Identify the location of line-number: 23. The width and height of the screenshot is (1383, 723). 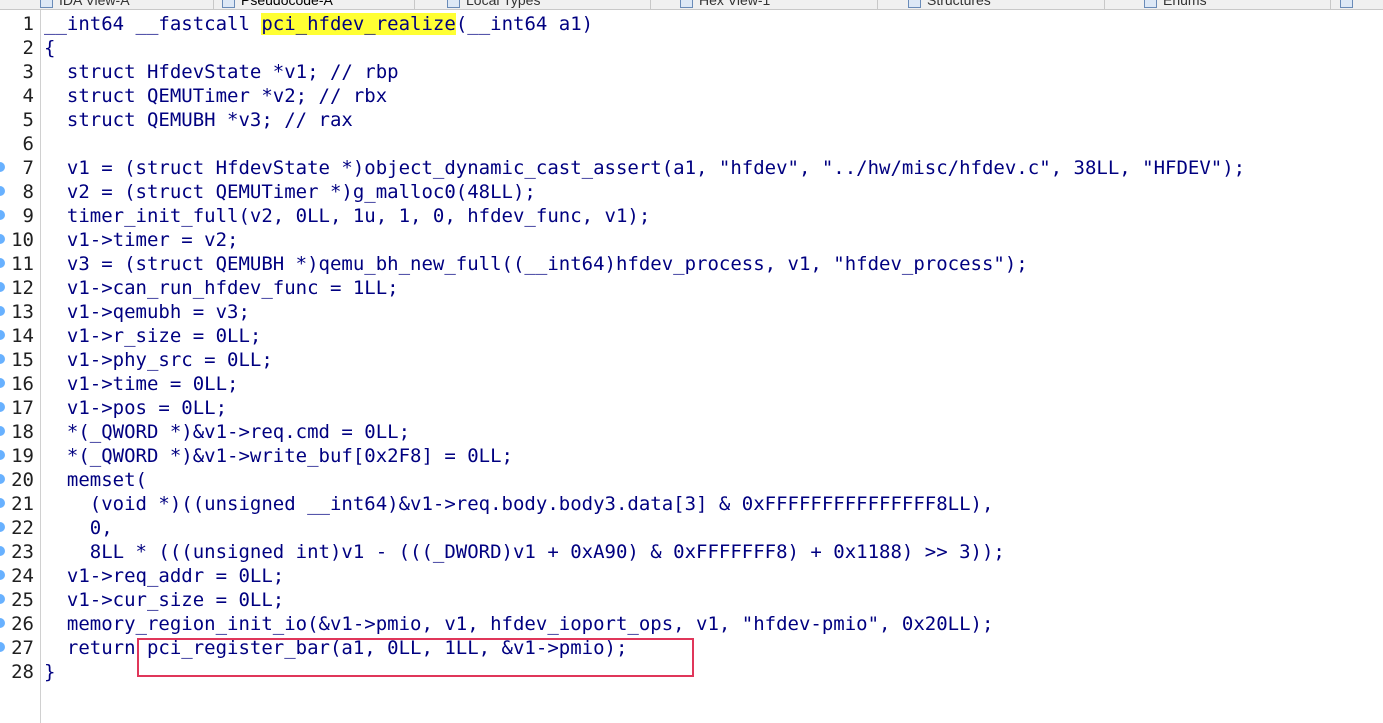
(22, 552).